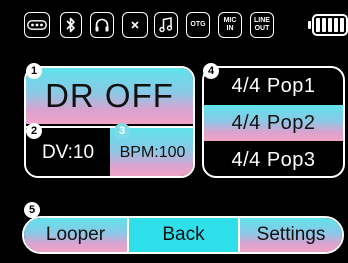 This screenshot has height=263, width=348. Describe the element at coordinates (71, 25) in the screenshot. I see `bluetooth-icon` at that location.